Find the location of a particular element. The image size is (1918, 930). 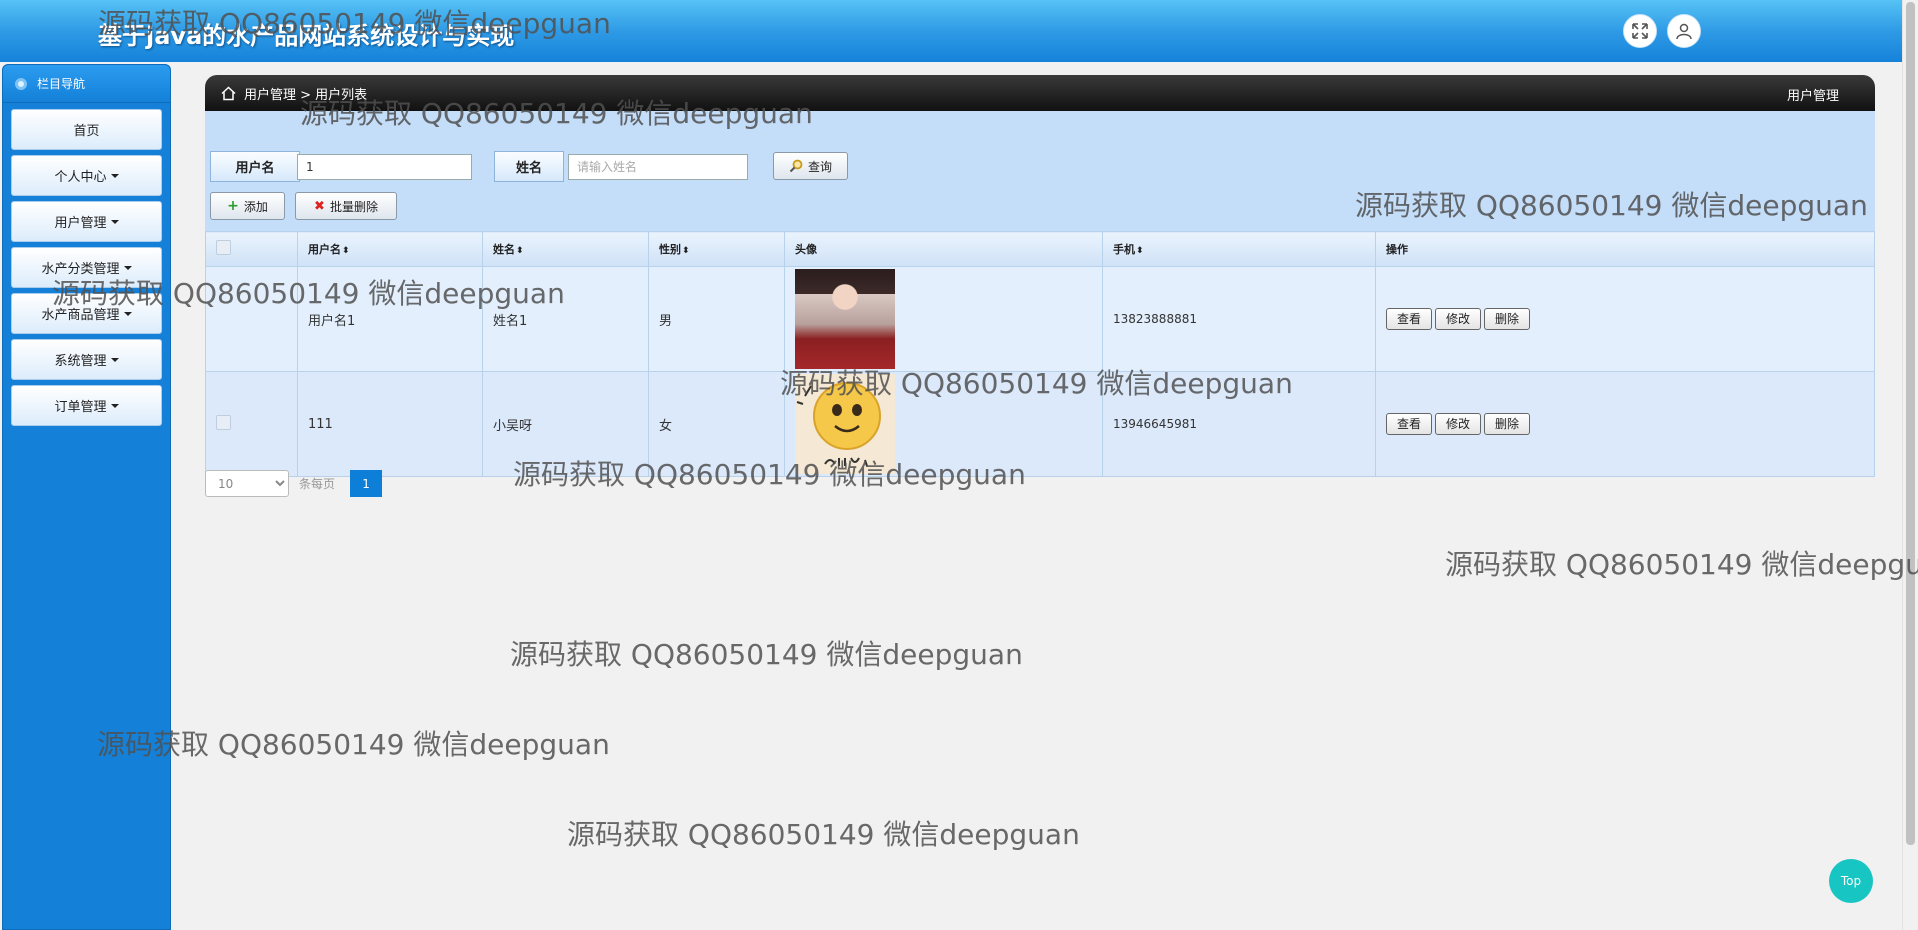

col-name: 姓名⬍ is located at coordinates (565, 249).